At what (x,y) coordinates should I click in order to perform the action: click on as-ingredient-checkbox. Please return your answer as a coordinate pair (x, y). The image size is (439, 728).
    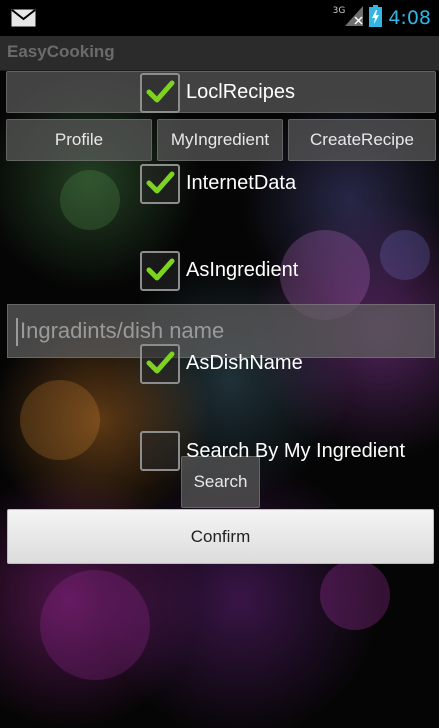
    Looking at the image, I should click on (160, 271).